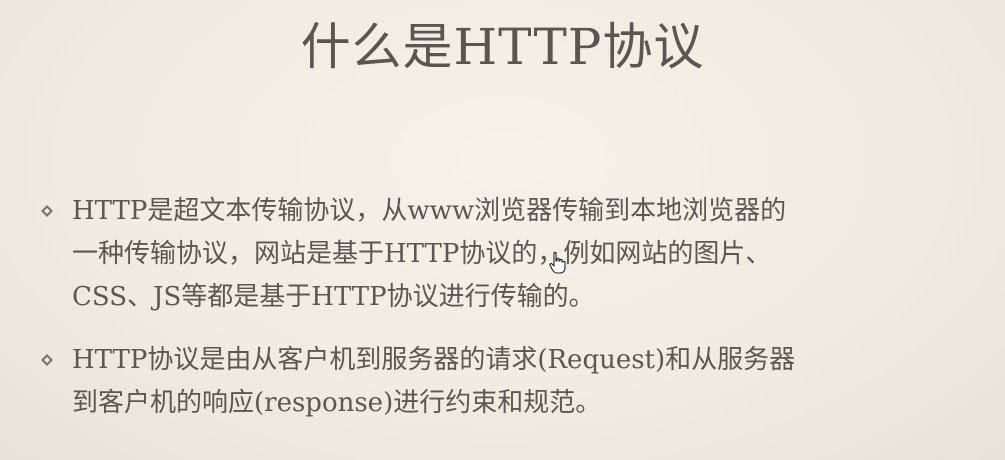 The width and height of the screenshot is (1005, 460). I want to click on bullet-line: 到客户机的响应(response)进行约束和规范。, so click(337, 403).